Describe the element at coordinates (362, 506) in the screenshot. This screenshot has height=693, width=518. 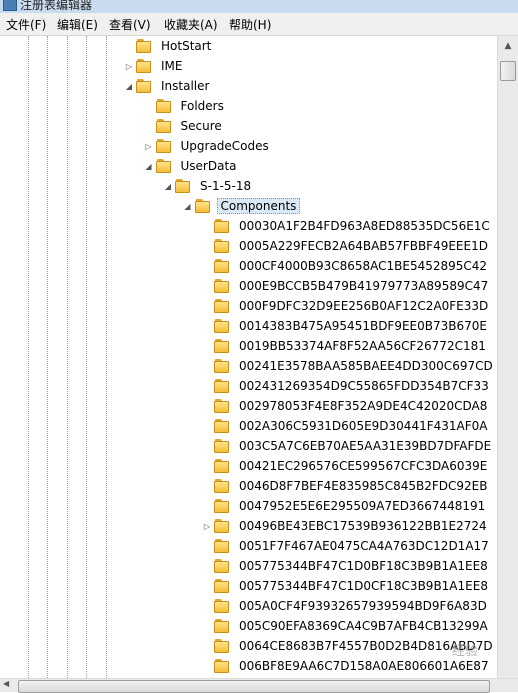
I see `tree-node-label: 0047952E5E6E295509A7ED3667448191` at that location.